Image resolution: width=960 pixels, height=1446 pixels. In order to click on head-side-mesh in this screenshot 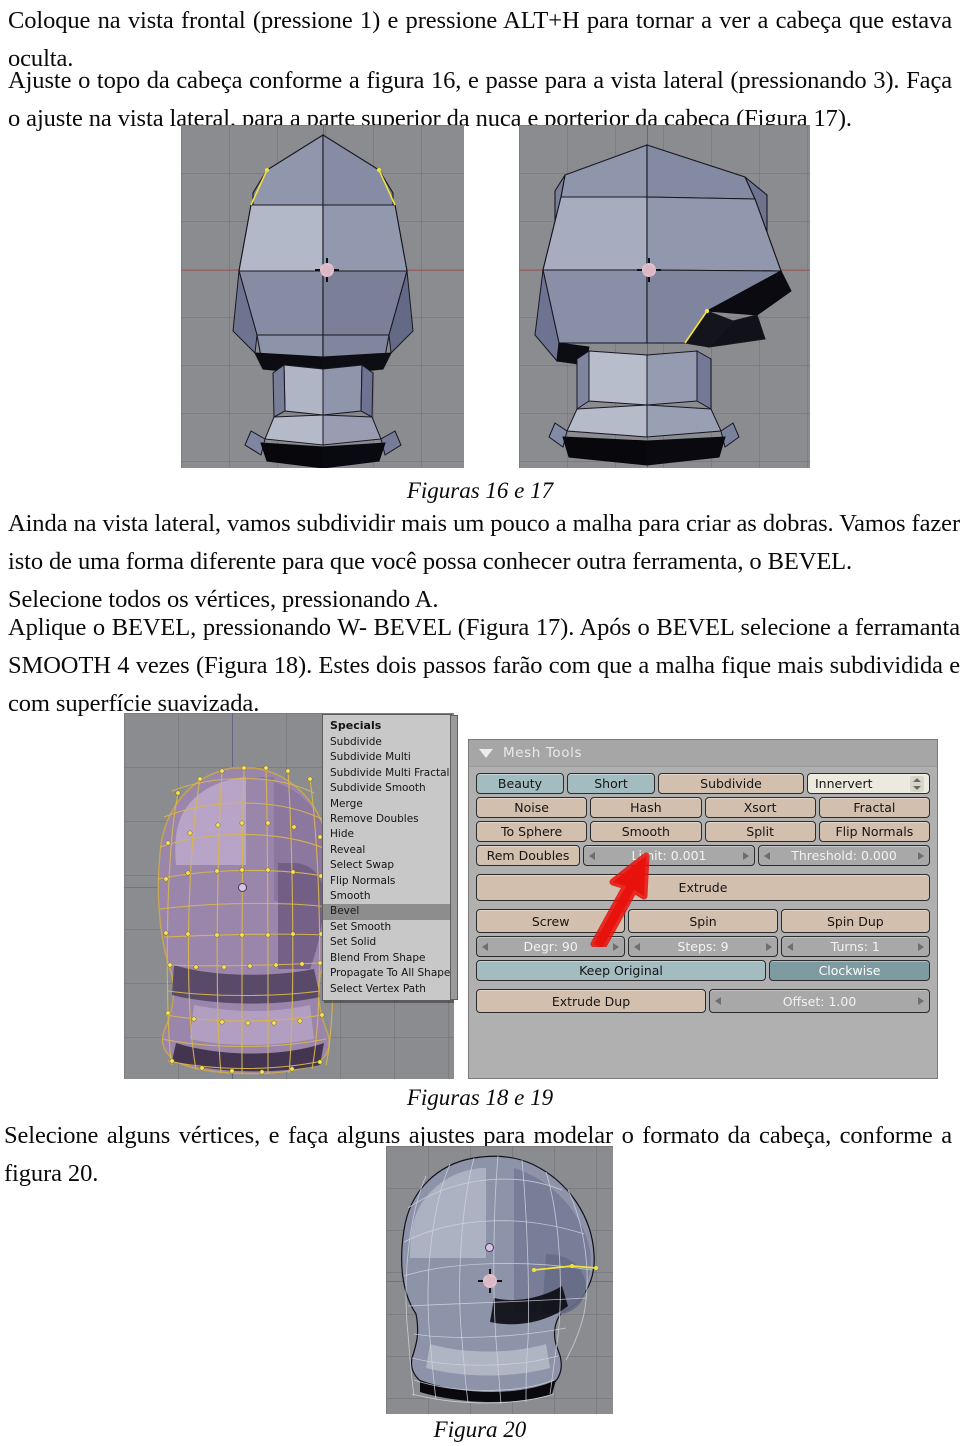, I will do `click(663, 305)`.